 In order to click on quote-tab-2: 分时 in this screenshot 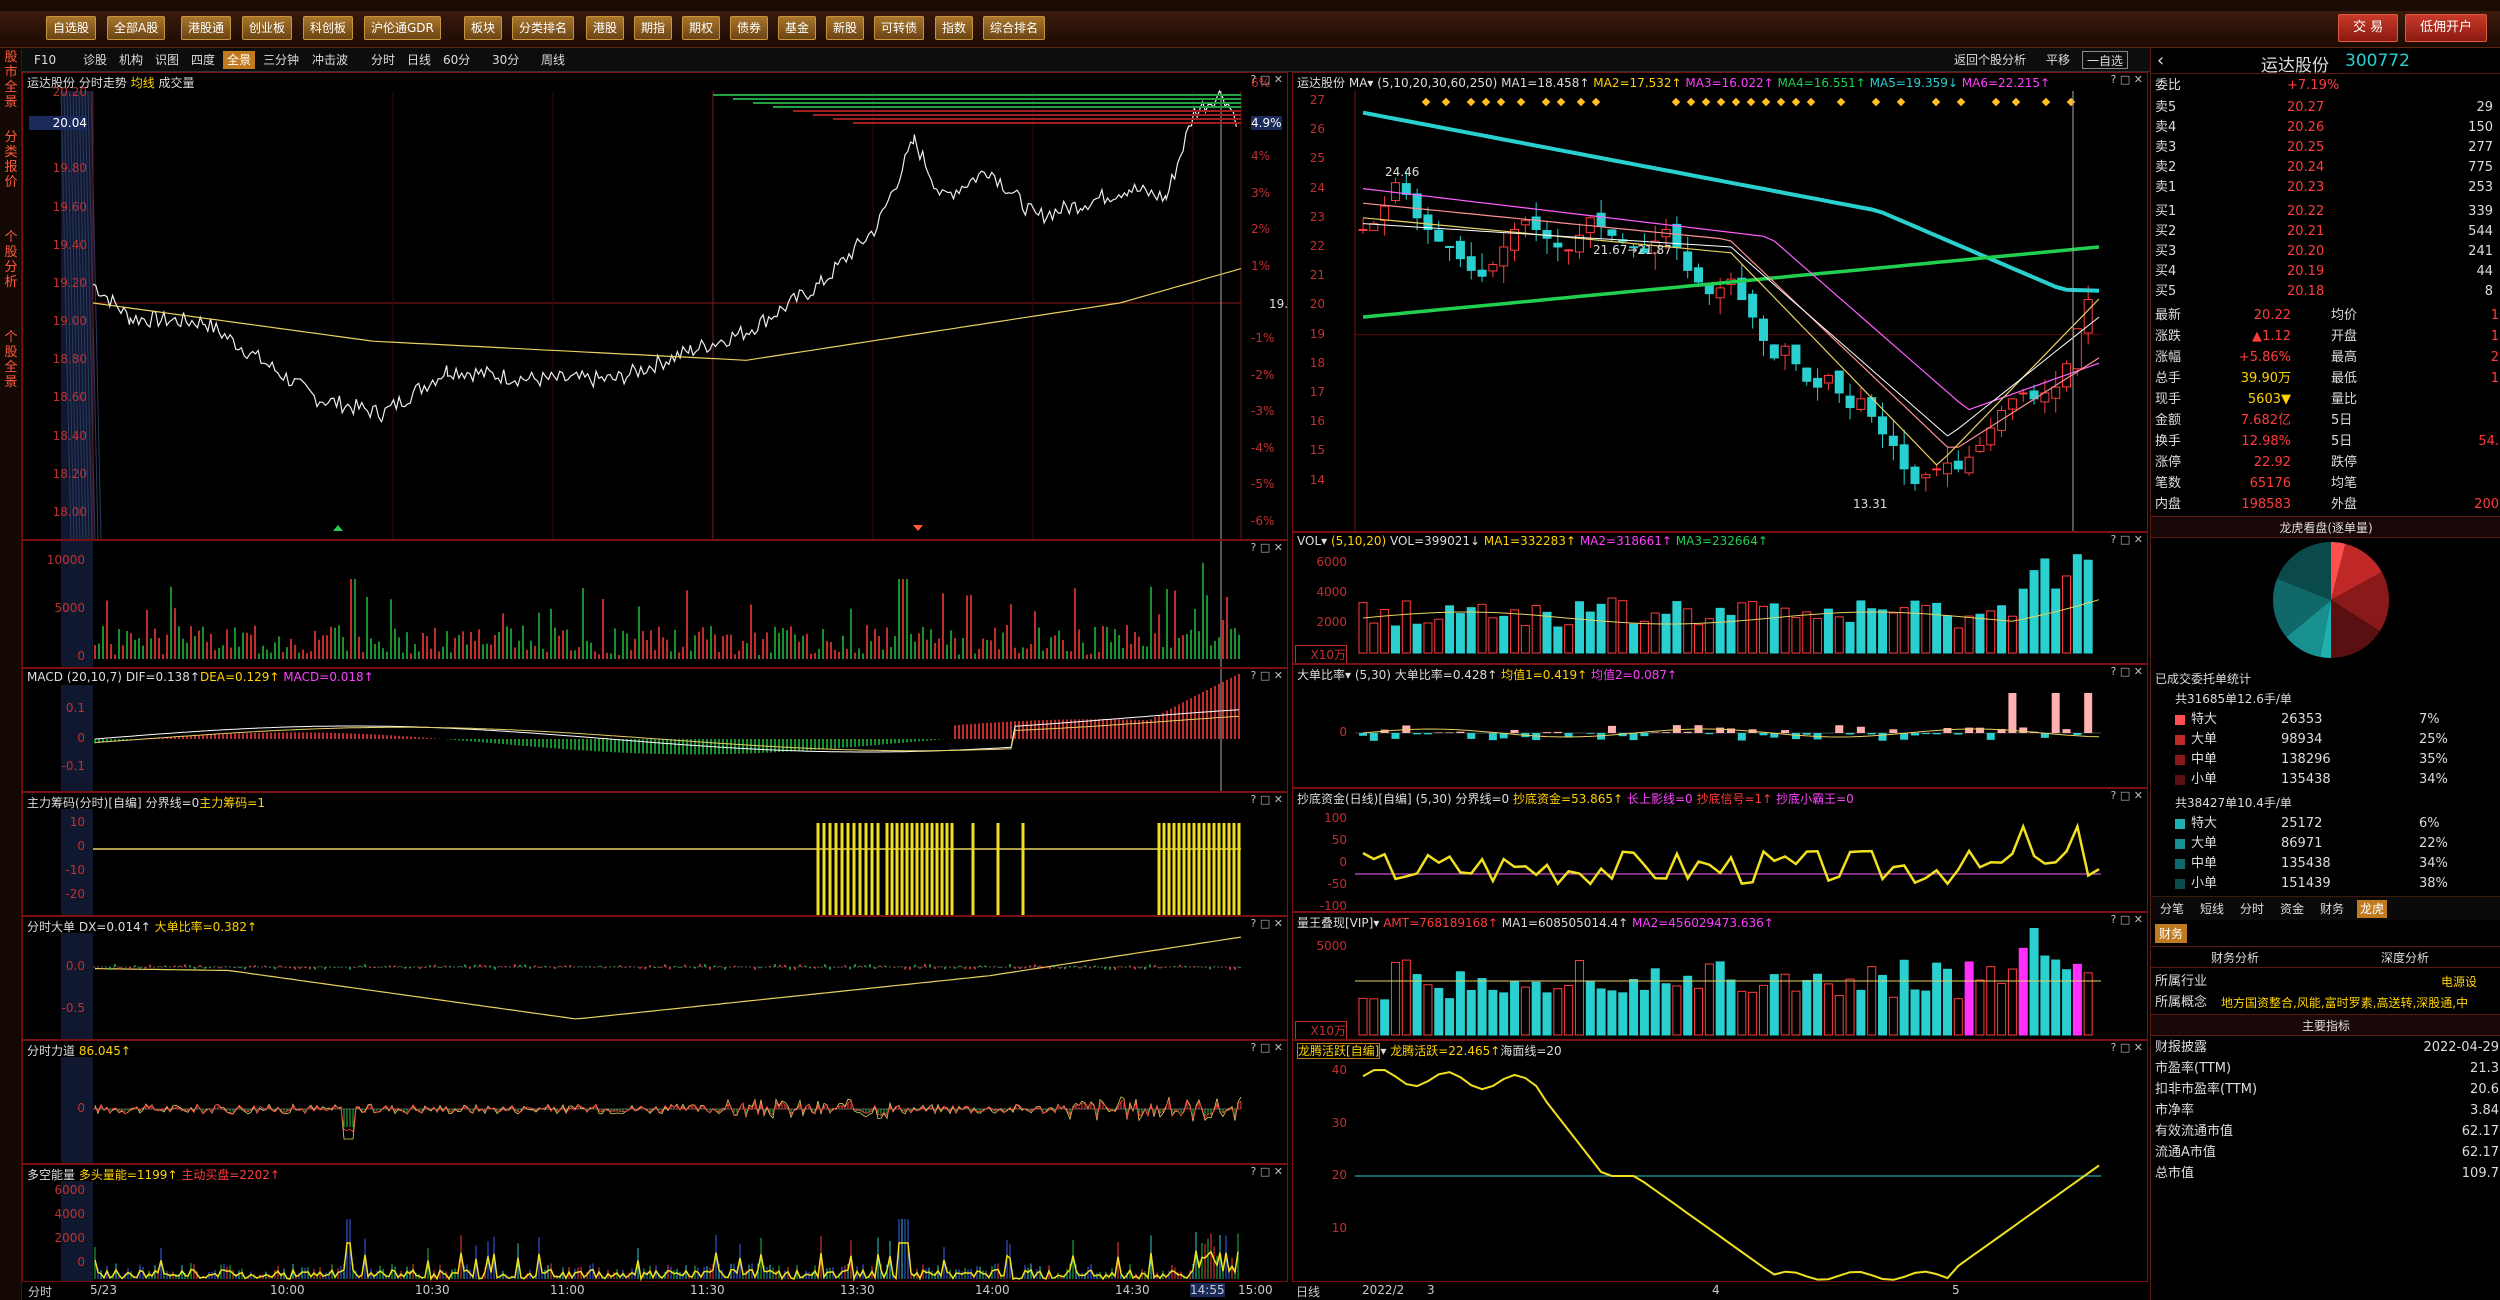, I will do `click(2252, 909)`.